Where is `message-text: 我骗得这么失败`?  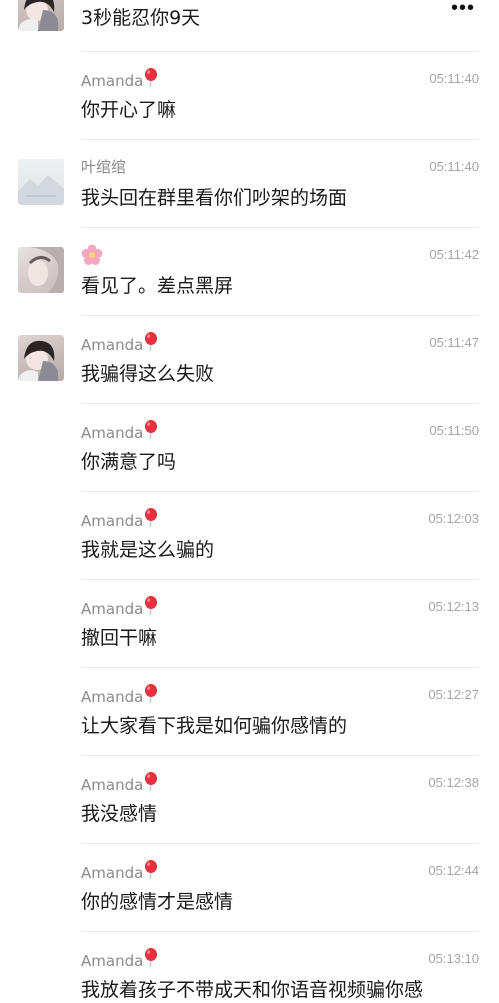
message-text: 我骗得这么失败 is located at coordinates (147, 374).